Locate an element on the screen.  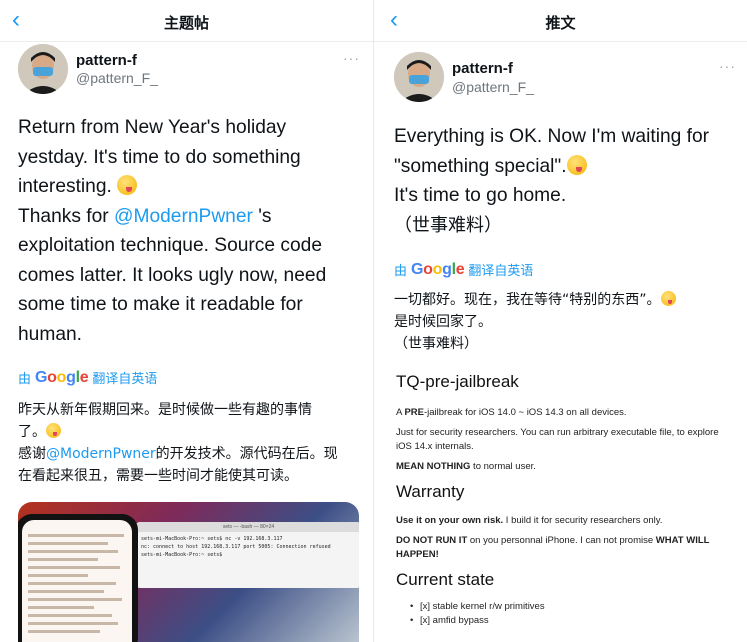
nav-bar: ‹ 主题帖 is located at coordinates (186, 21).